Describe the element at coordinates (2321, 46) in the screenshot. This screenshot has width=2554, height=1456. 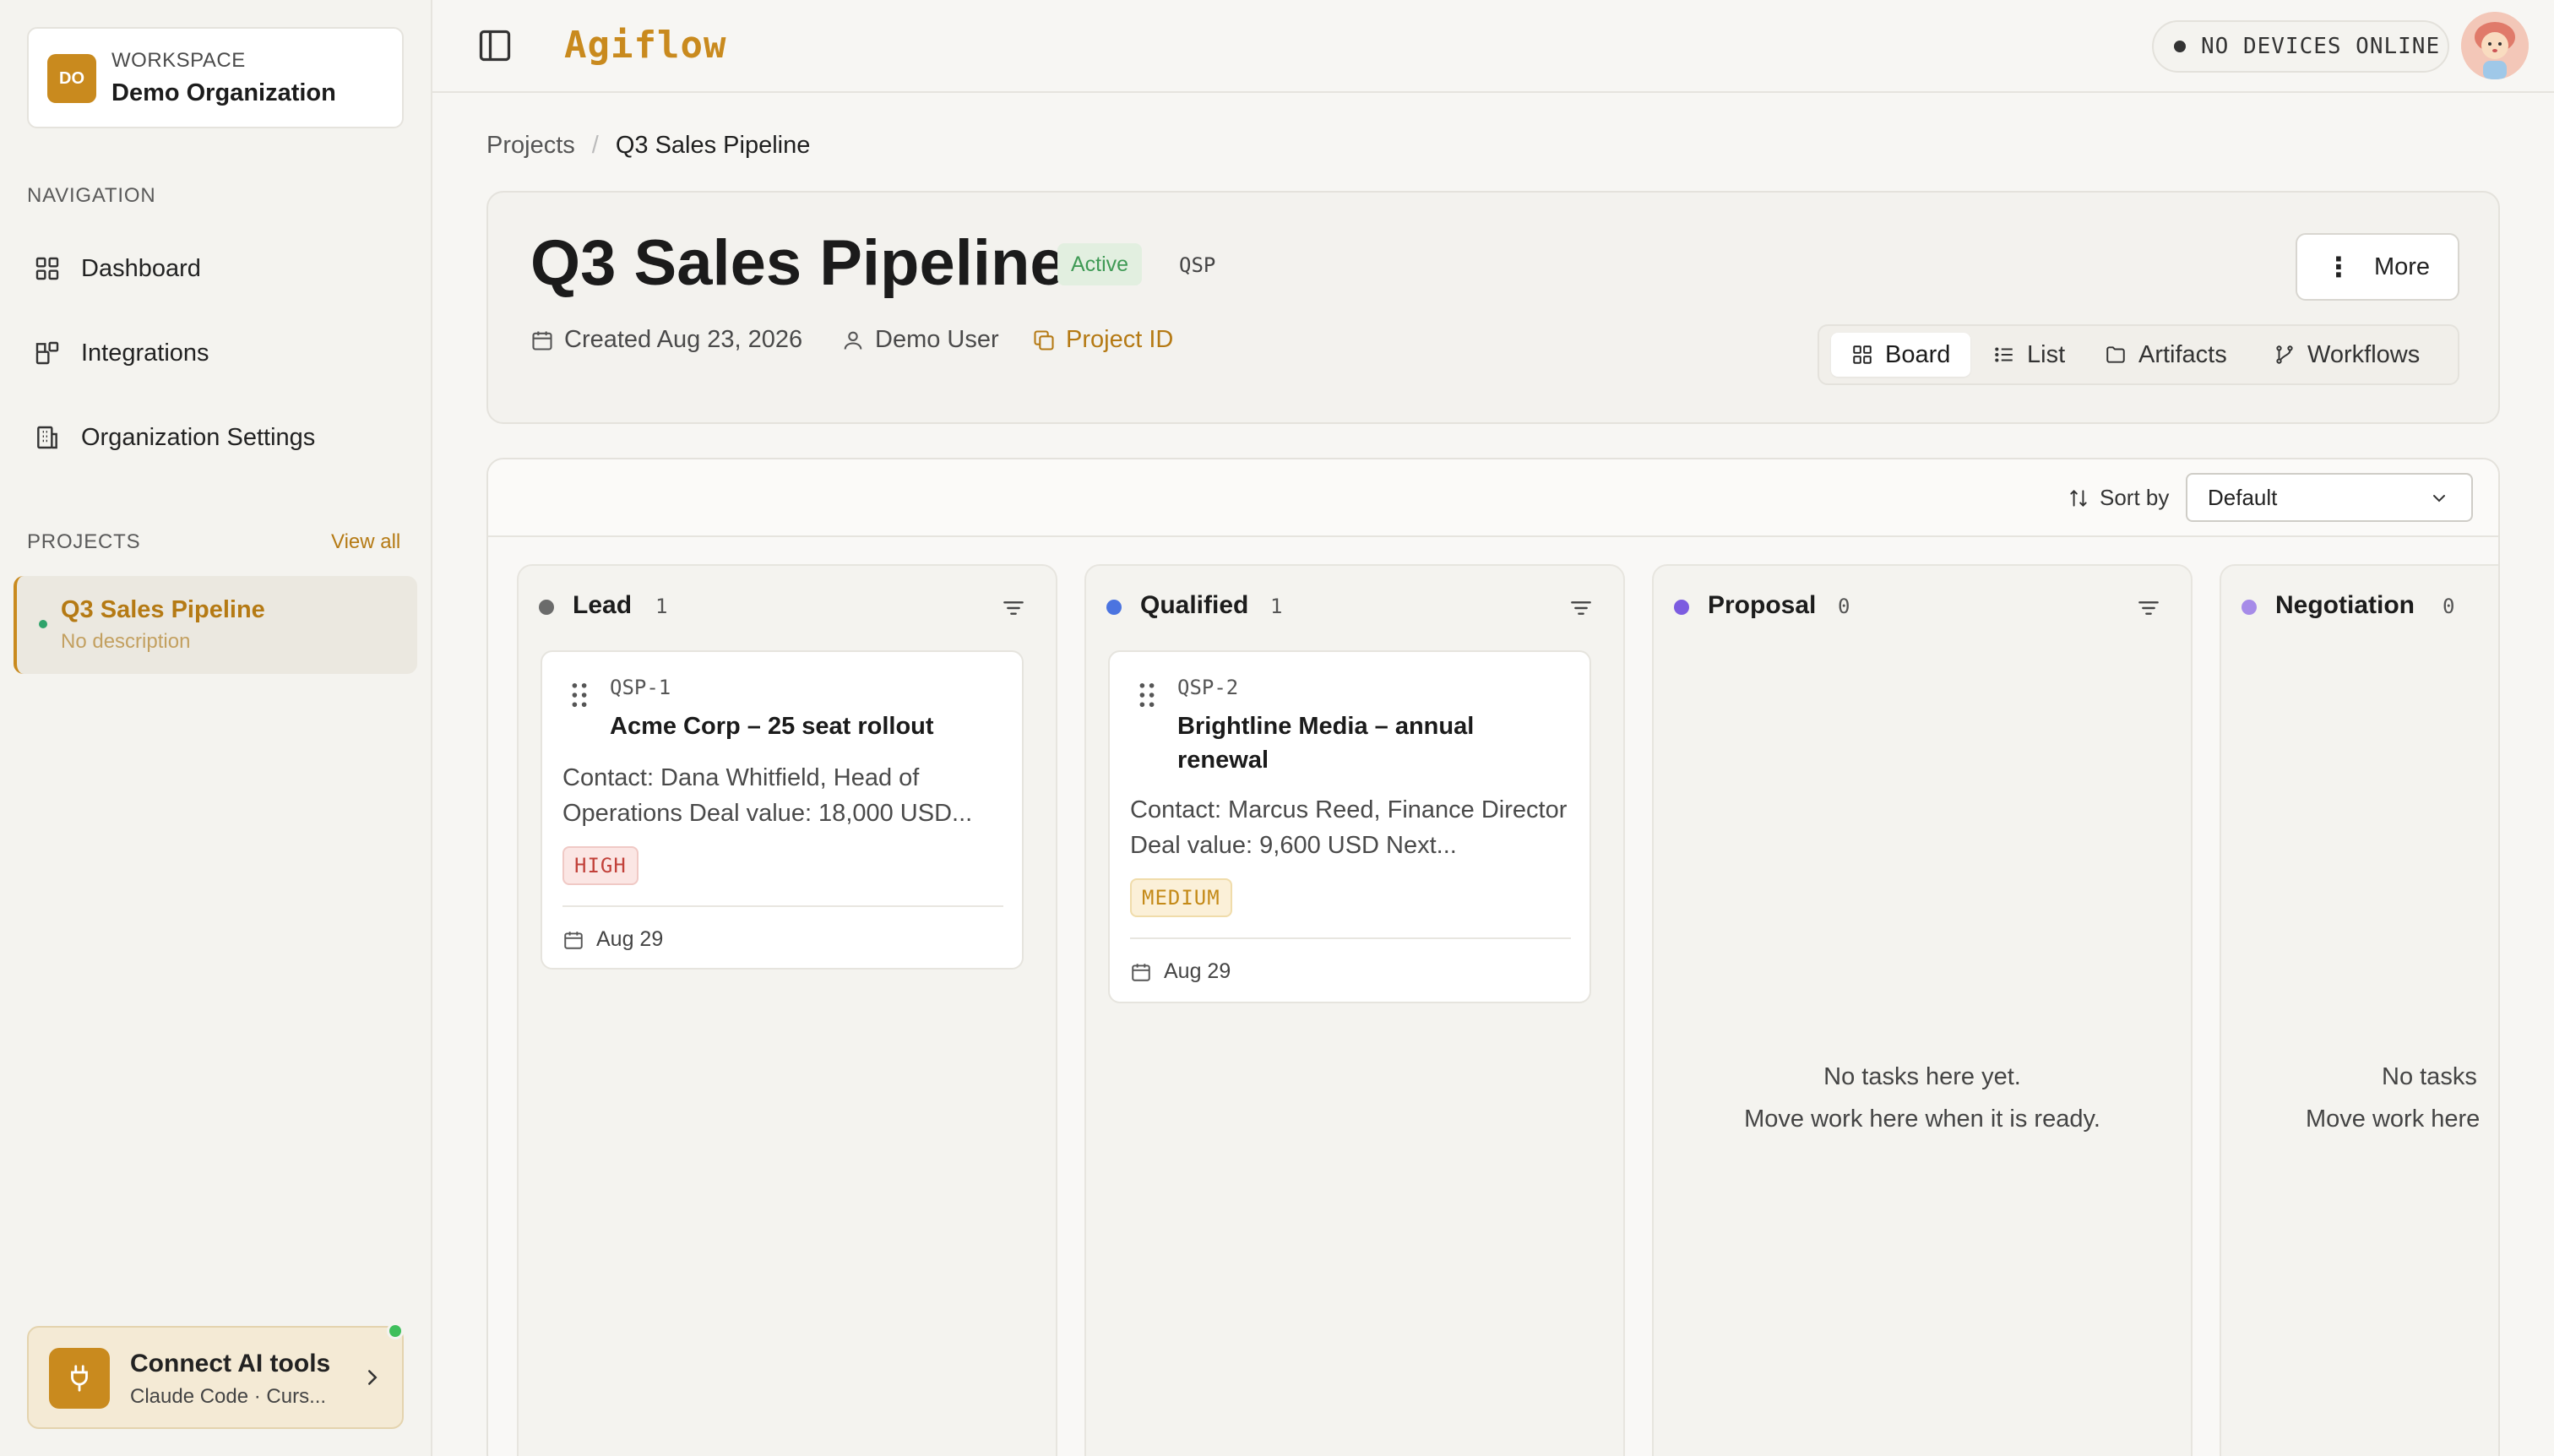
I see `devices-status-text: NO DEVICES ONLINE` at that location.